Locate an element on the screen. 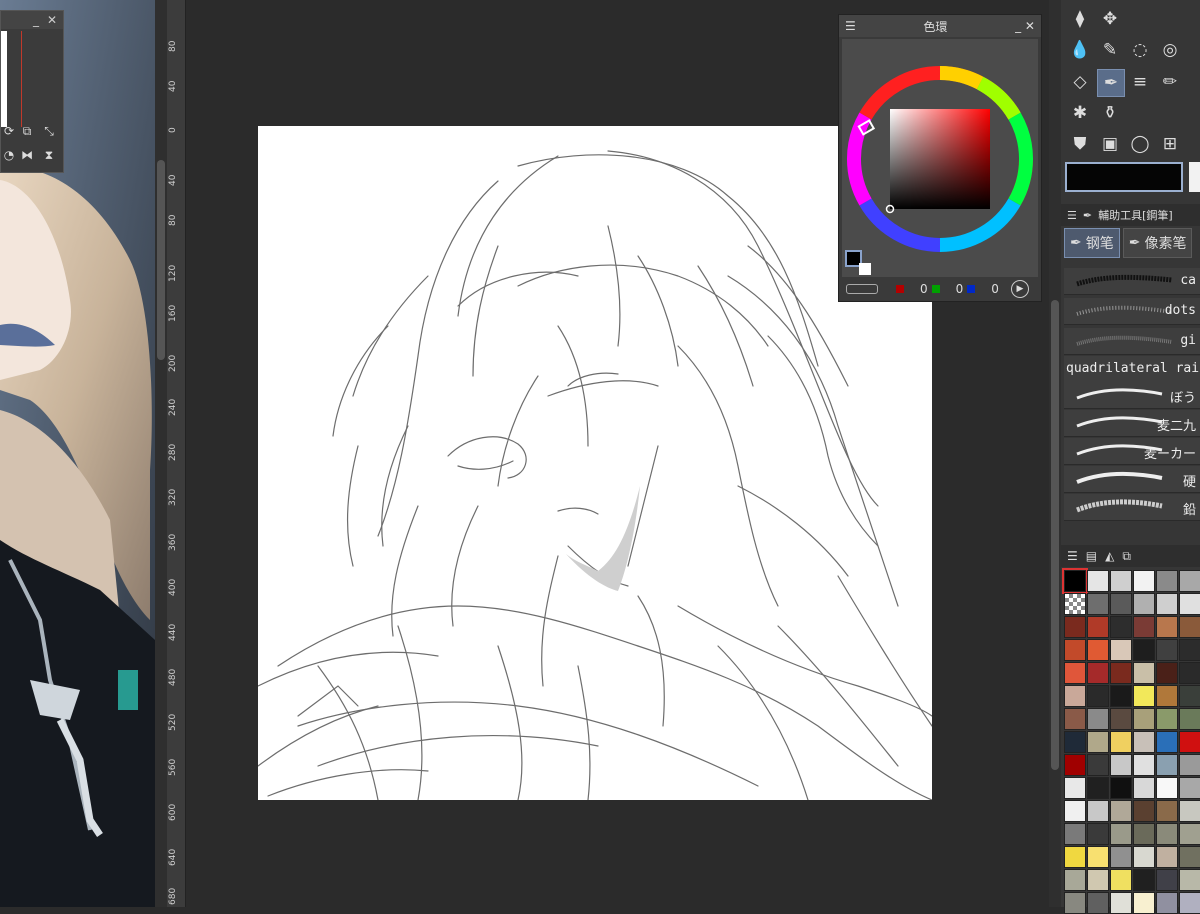 Image resolution: width=1200 pixels, height=914 pixels. selection-icon: ◎ is located at coordinates (1170, 50).